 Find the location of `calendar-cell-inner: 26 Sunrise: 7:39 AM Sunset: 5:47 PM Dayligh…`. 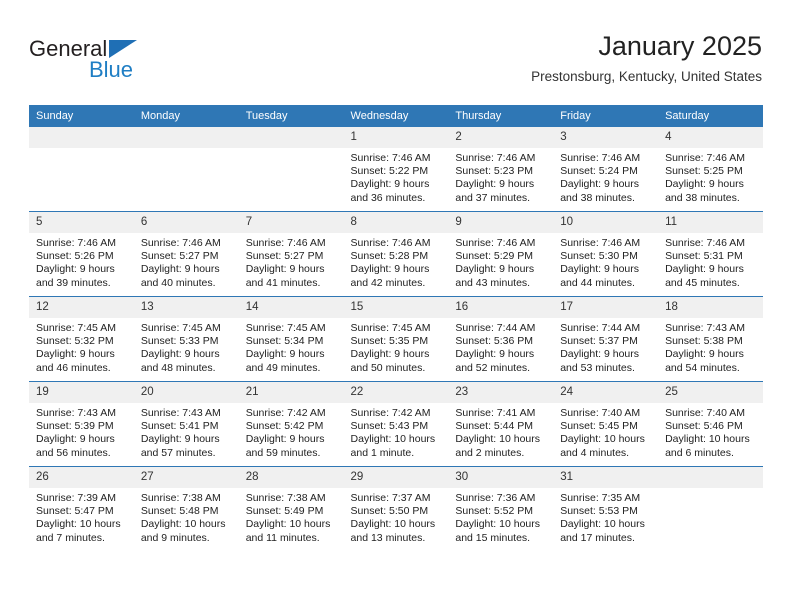

calendar-cell-inner: 26 Sunrise: 7:39 AM Sunset: 5:47 PM Dayligh… is located at coordinates (81, 509).